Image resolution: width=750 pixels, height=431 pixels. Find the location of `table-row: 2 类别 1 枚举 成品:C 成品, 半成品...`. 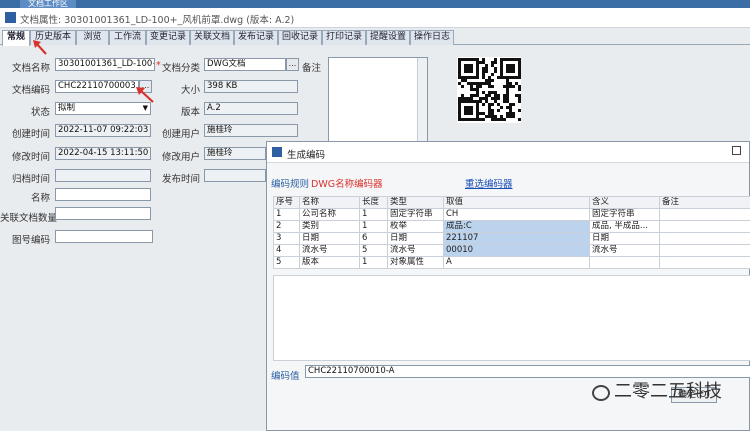

table-row: 2 类别 1 枚举 成品:C 成品, 半成品... is located at coordinates (511, 226).